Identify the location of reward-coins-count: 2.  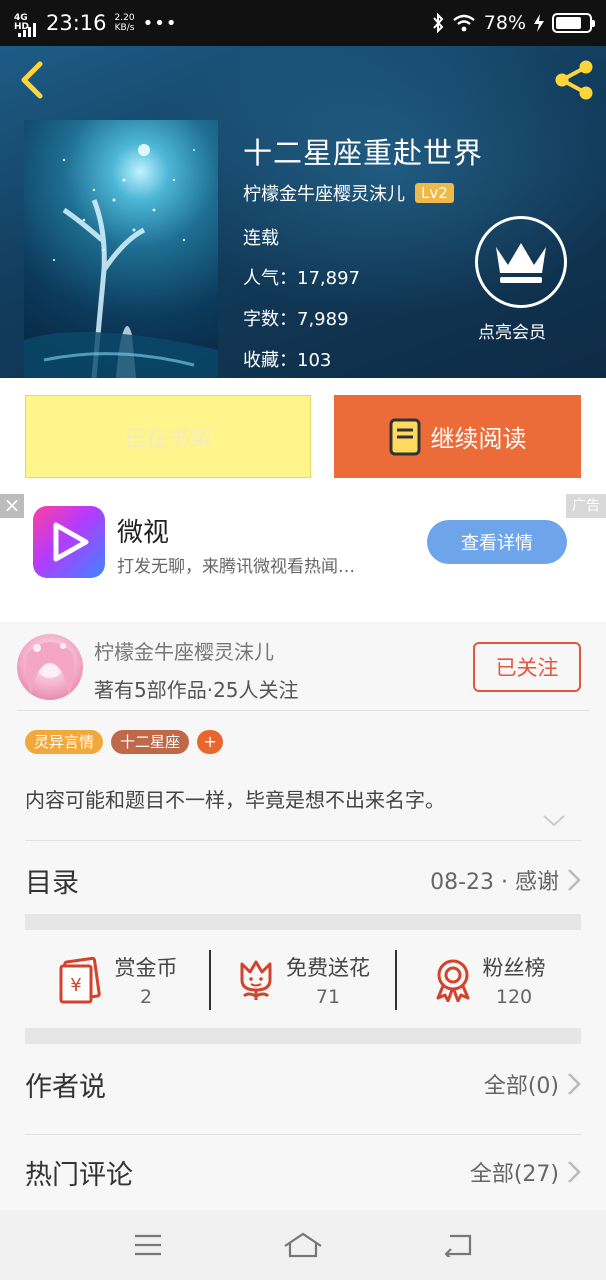
(146, 997).